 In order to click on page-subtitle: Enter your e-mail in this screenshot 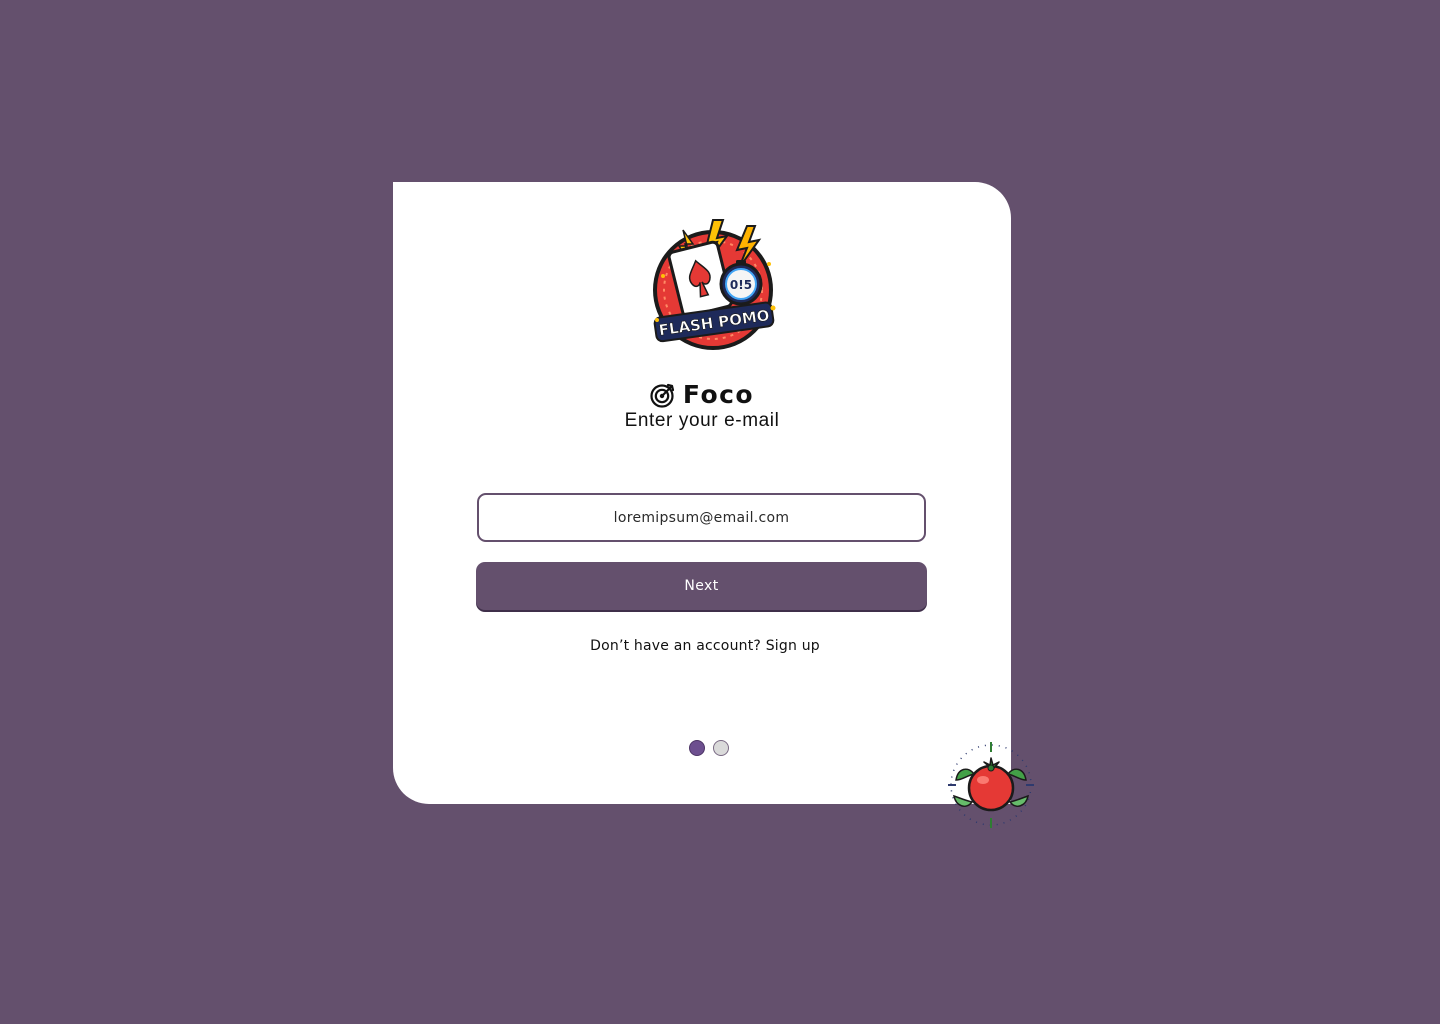, I will do `click(702, 420)`.